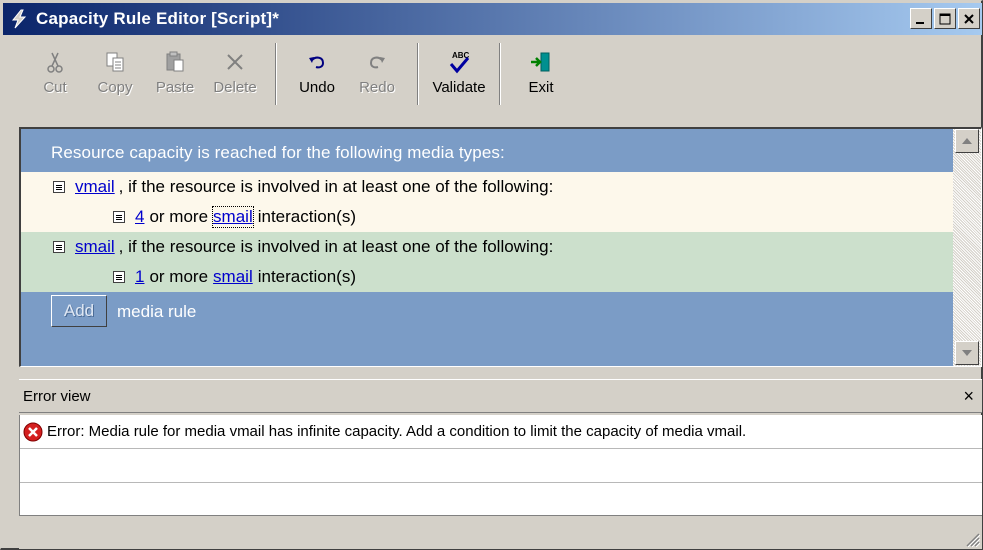 The width and height of the screenshot is (983, 550). I want to click on media-link-vmail: vmail, so click(95, 187).